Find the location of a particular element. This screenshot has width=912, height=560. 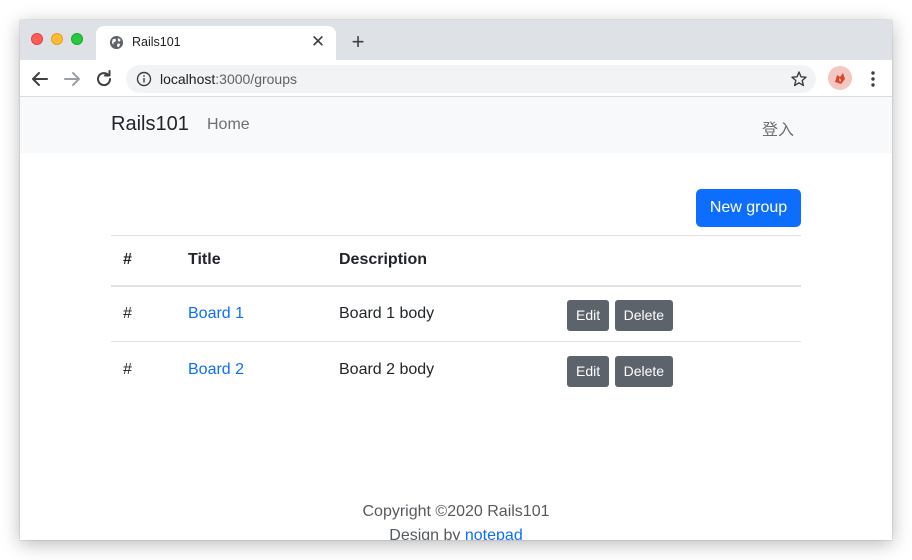

design-by-text: Design by is located at coordinates (425, 533).